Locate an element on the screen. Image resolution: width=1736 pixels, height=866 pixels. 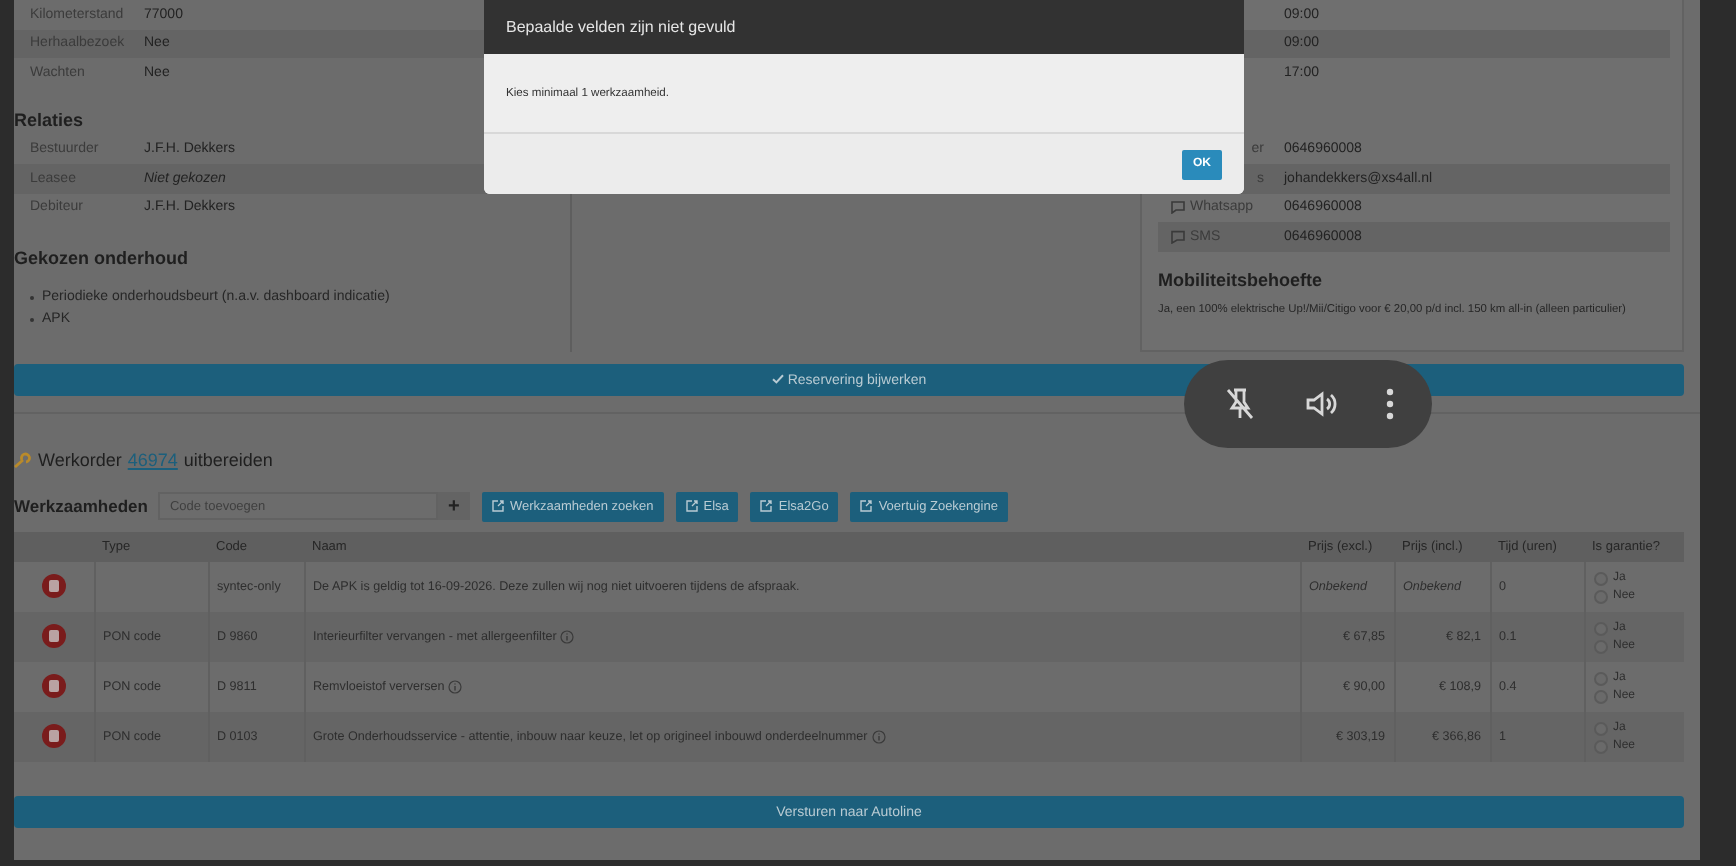
toolbar-label: Werkzaamheden is located at coordinates (81, 506).